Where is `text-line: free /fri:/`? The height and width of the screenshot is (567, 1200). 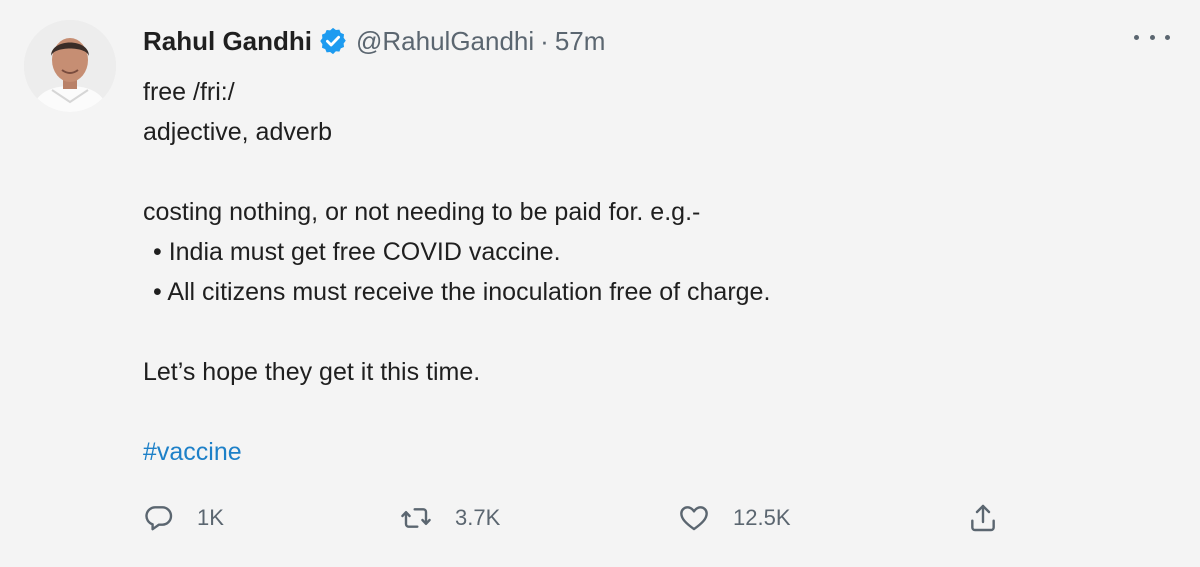
text-line: free /fri:/ is located at coordinates (189, 92).